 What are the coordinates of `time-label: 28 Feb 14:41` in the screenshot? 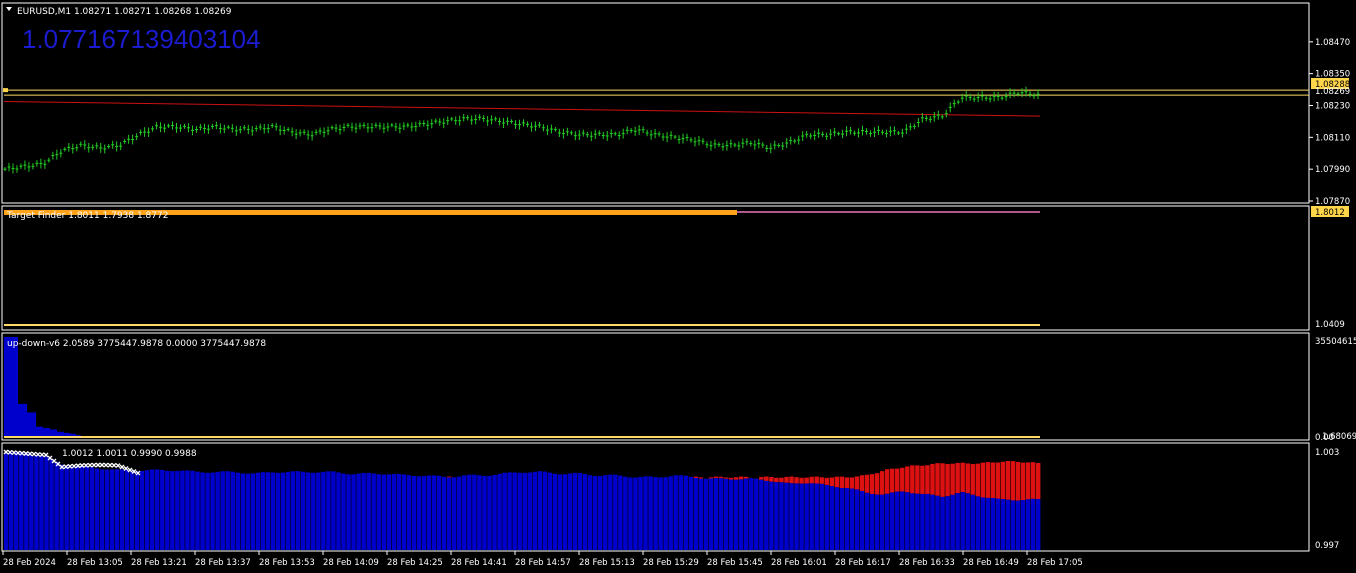 It's located at (479, 563).